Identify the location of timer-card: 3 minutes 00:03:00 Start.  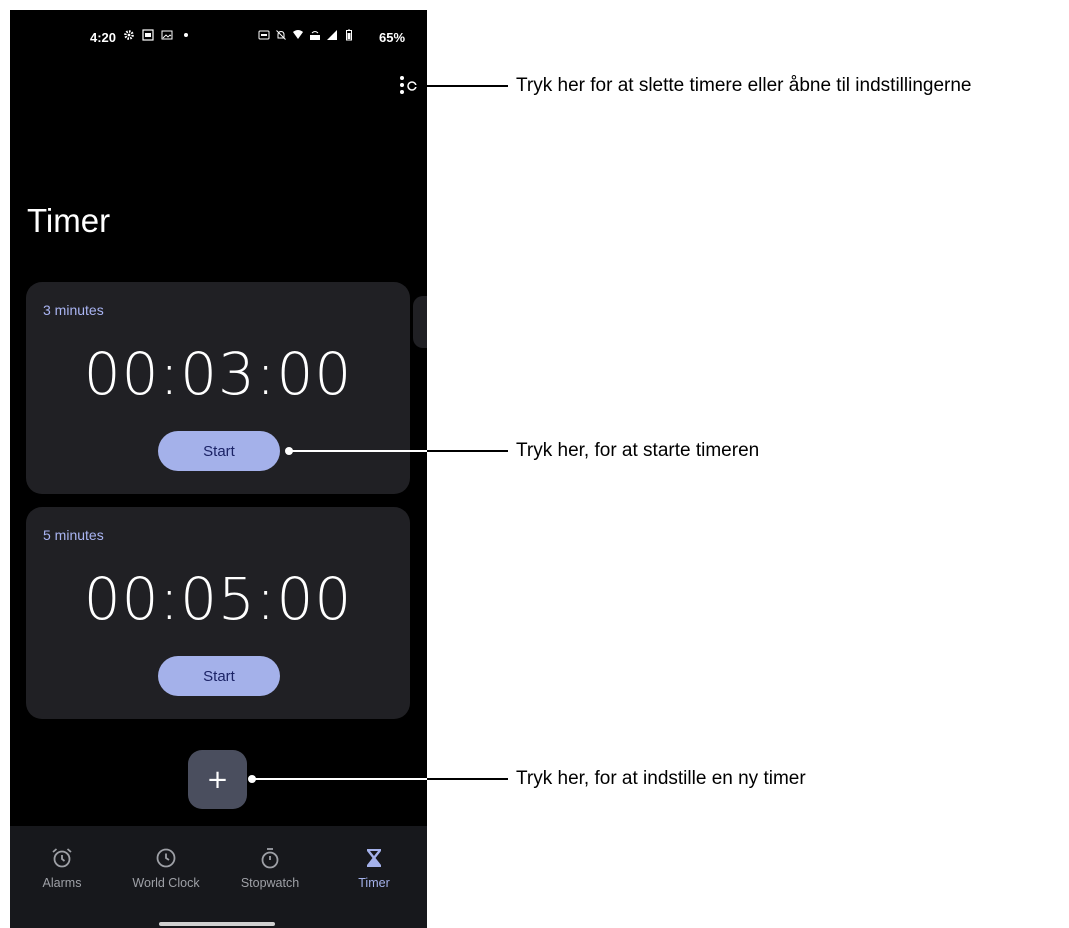
(218, 388).